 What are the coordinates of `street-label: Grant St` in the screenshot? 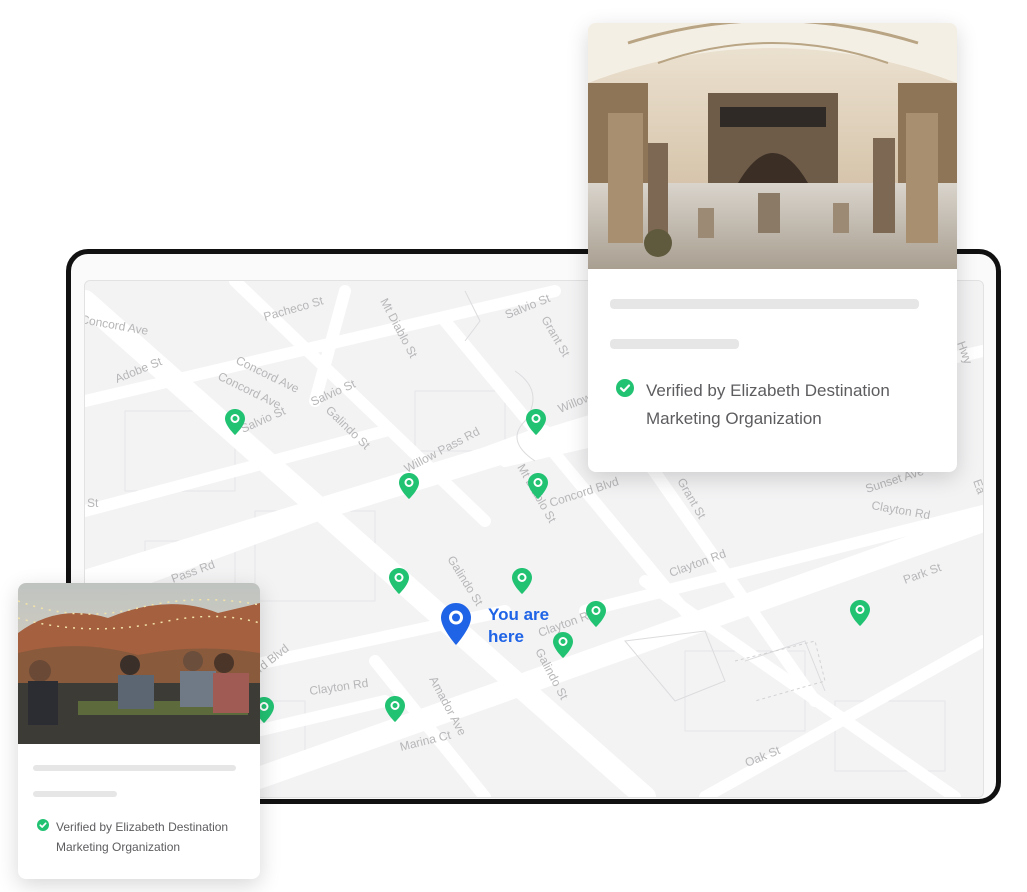 It's located at (555, 337).